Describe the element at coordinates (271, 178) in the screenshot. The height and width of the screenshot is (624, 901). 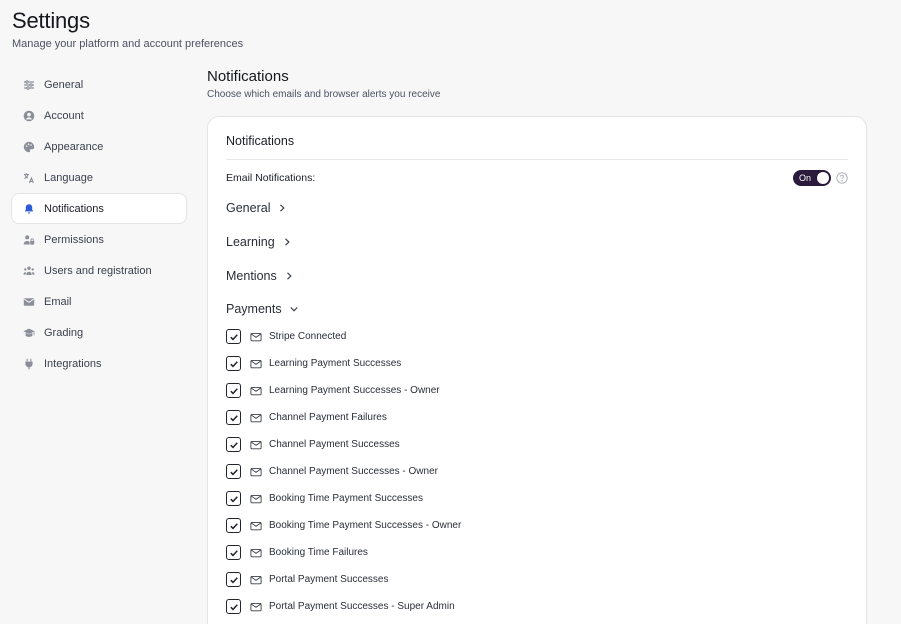
I see `email-notifications-label: Email Notifications:` at that location.